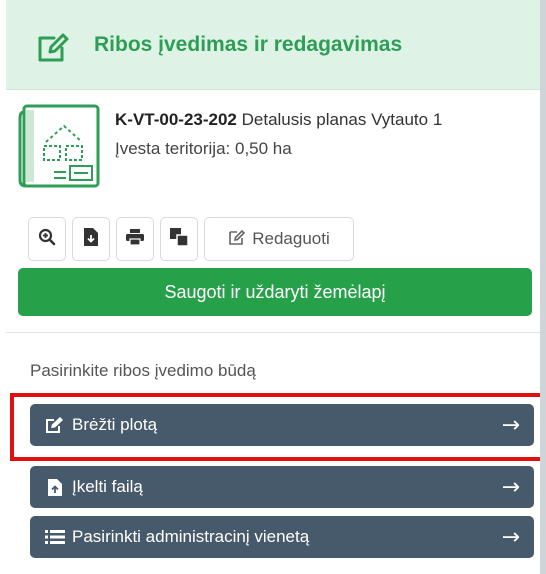  What do you see at coordinates (176, 119) in the screenshot?
I see `plan-code: K-VT-00-23-202` at bounding box center [176, 119].